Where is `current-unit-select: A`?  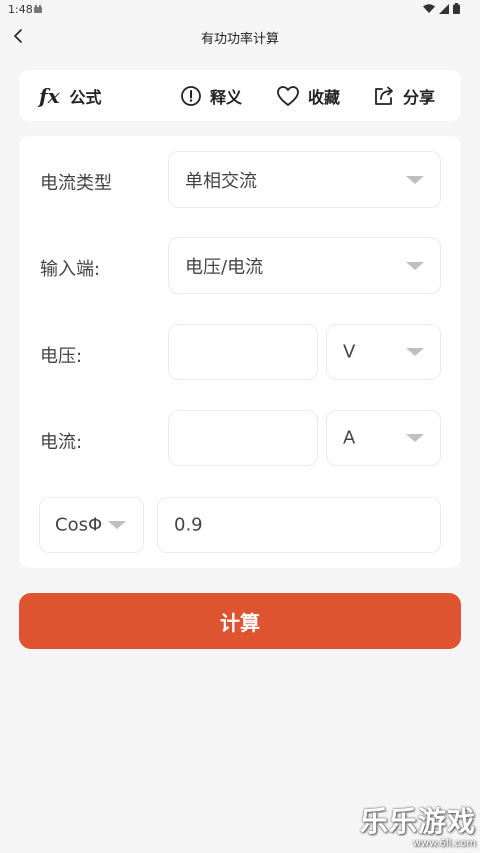
current-unit-select: A is located at coordinates (383, 438).